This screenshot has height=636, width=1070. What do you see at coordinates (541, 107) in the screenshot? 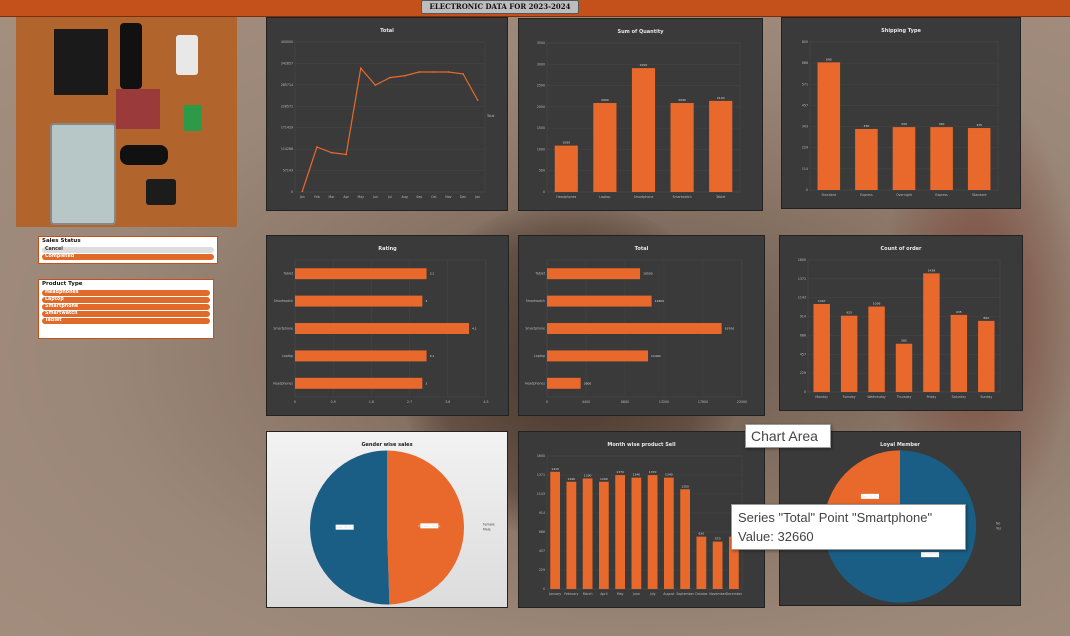
I see `y-tick-label: 2000` at bounding box center [541, 107].